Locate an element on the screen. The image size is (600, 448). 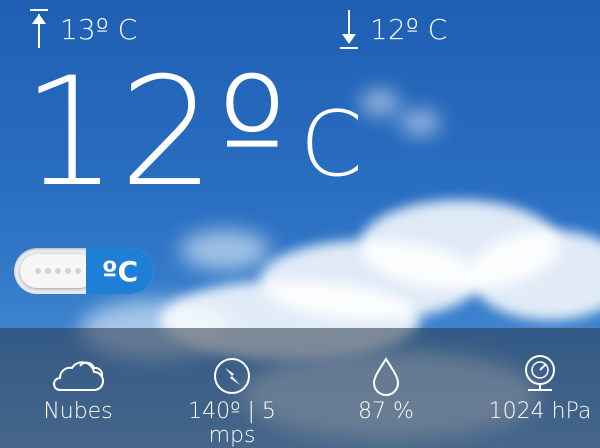
min-temp: 12º C is located at coordinates (392, 29).